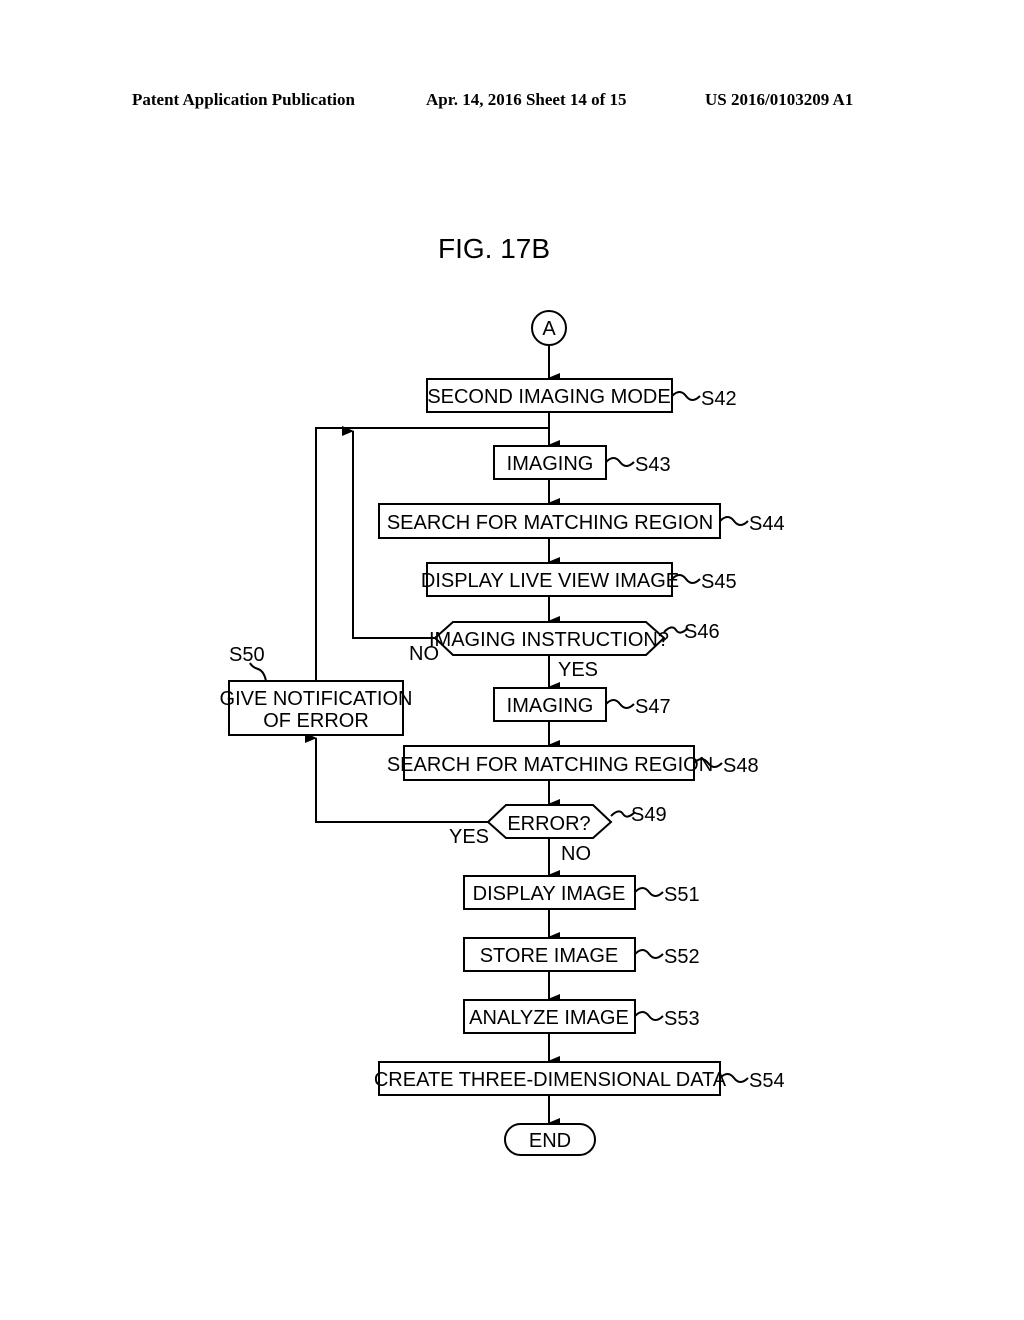  I want to click on step-s52-id: S52, so click(682, 957).